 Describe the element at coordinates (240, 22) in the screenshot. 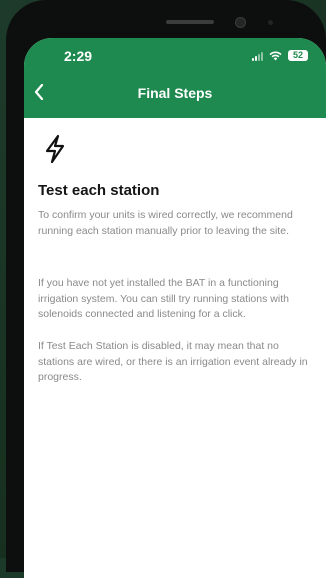

I see `front-camera` at that location.